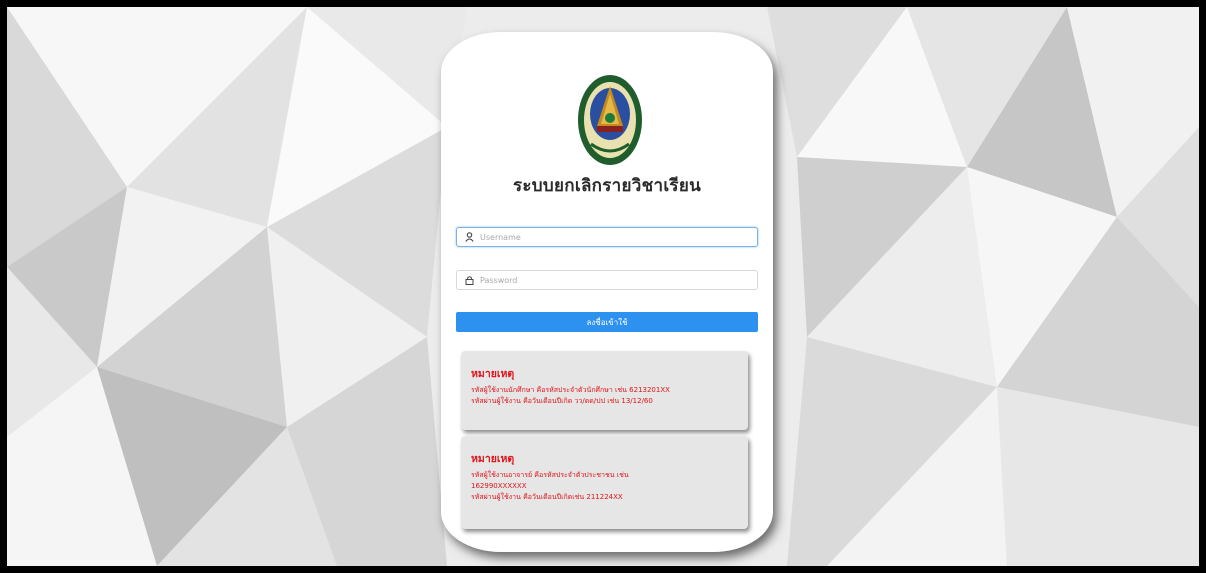 This screenshot has width=1206, height=573. I want to click on username-input, so click(615, 237).